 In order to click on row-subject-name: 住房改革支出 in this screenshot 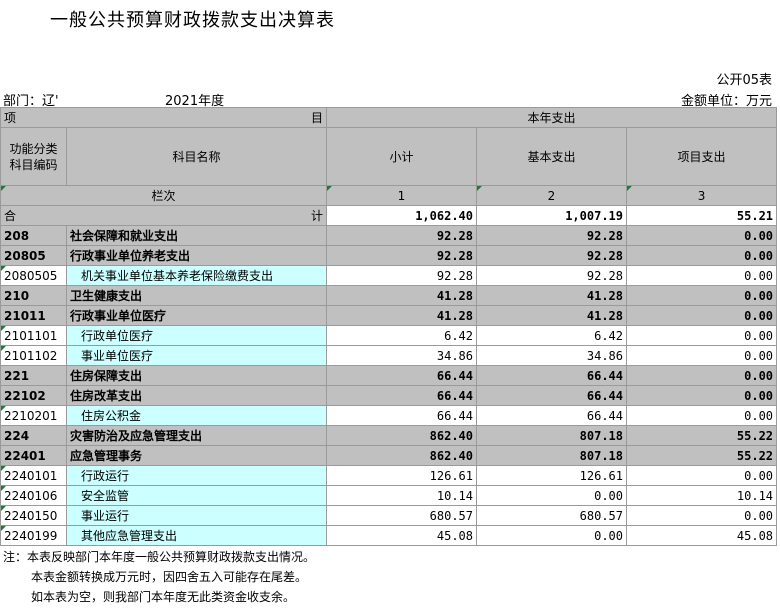, I will do `click(196, 395)`.